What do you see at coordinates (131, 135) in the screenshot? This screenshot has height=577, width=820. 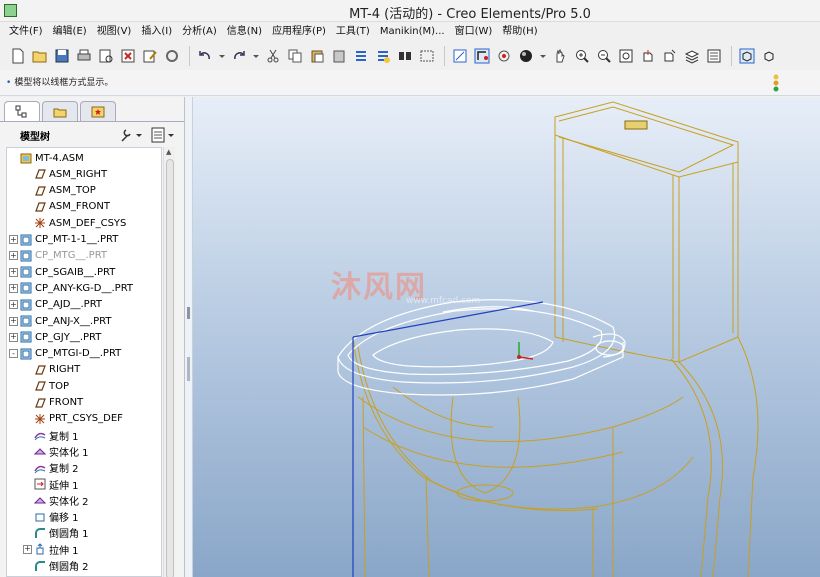 I see `settings-icon` at bounding box center [131, 135].